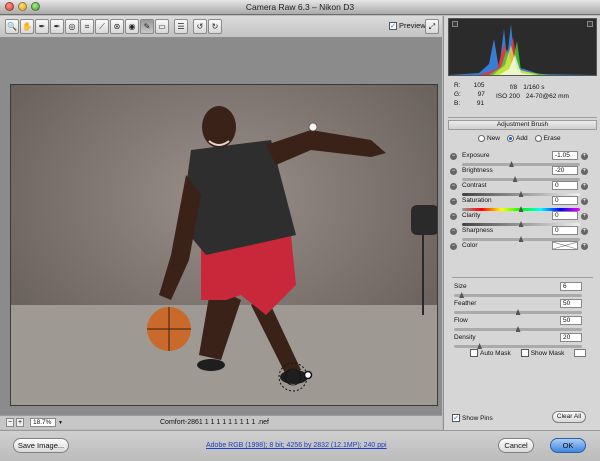  Describe the element at coordinates (584, 186) in the screenshot. I see `contrast-plus-button: +` at that location.